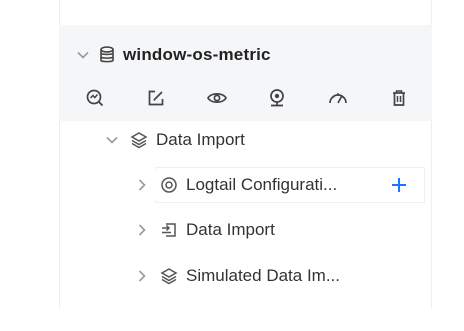 The height and width of the screenshot is (331, 464). I want to click on webcam-icon, so click(277, 98).